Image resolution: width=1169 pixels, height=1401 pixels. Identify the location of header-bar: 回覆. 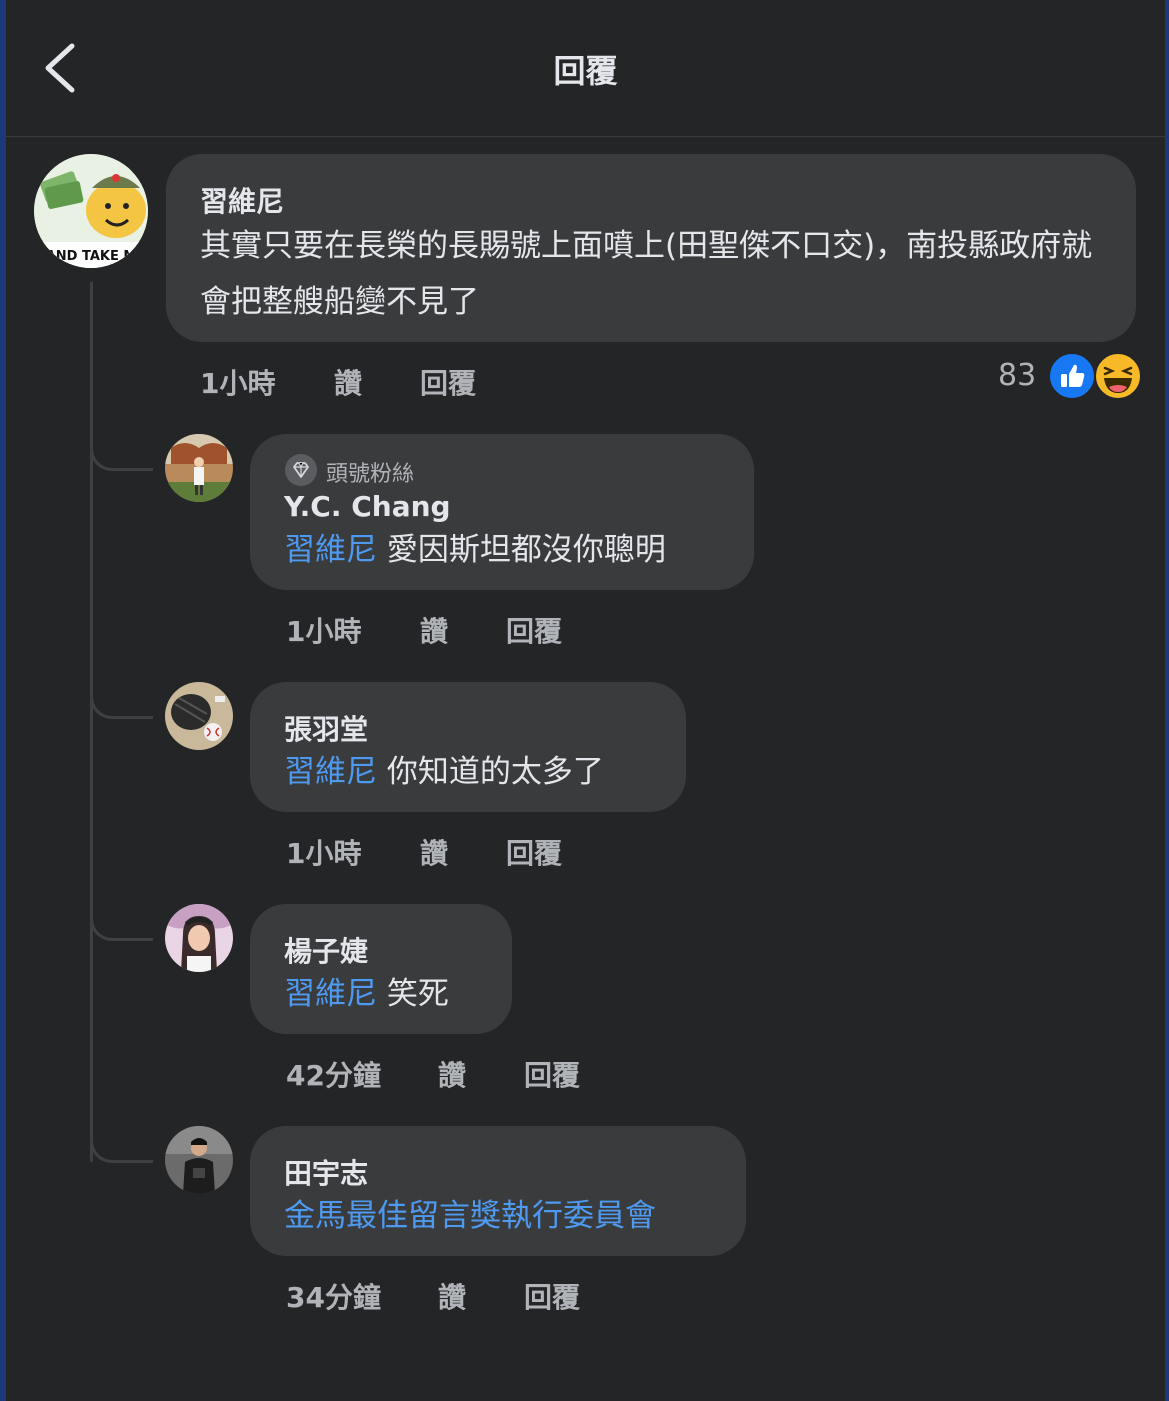
(585, 68).